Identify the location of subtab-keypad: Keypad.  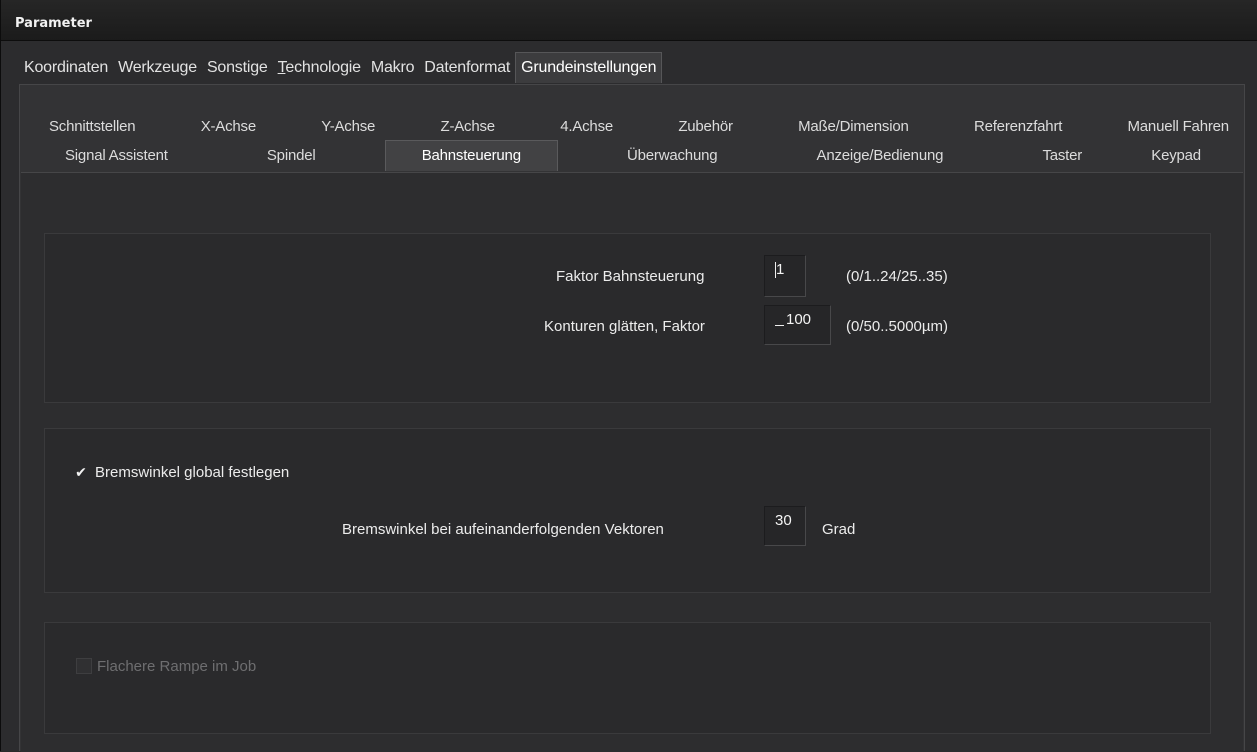
(1176, 156).